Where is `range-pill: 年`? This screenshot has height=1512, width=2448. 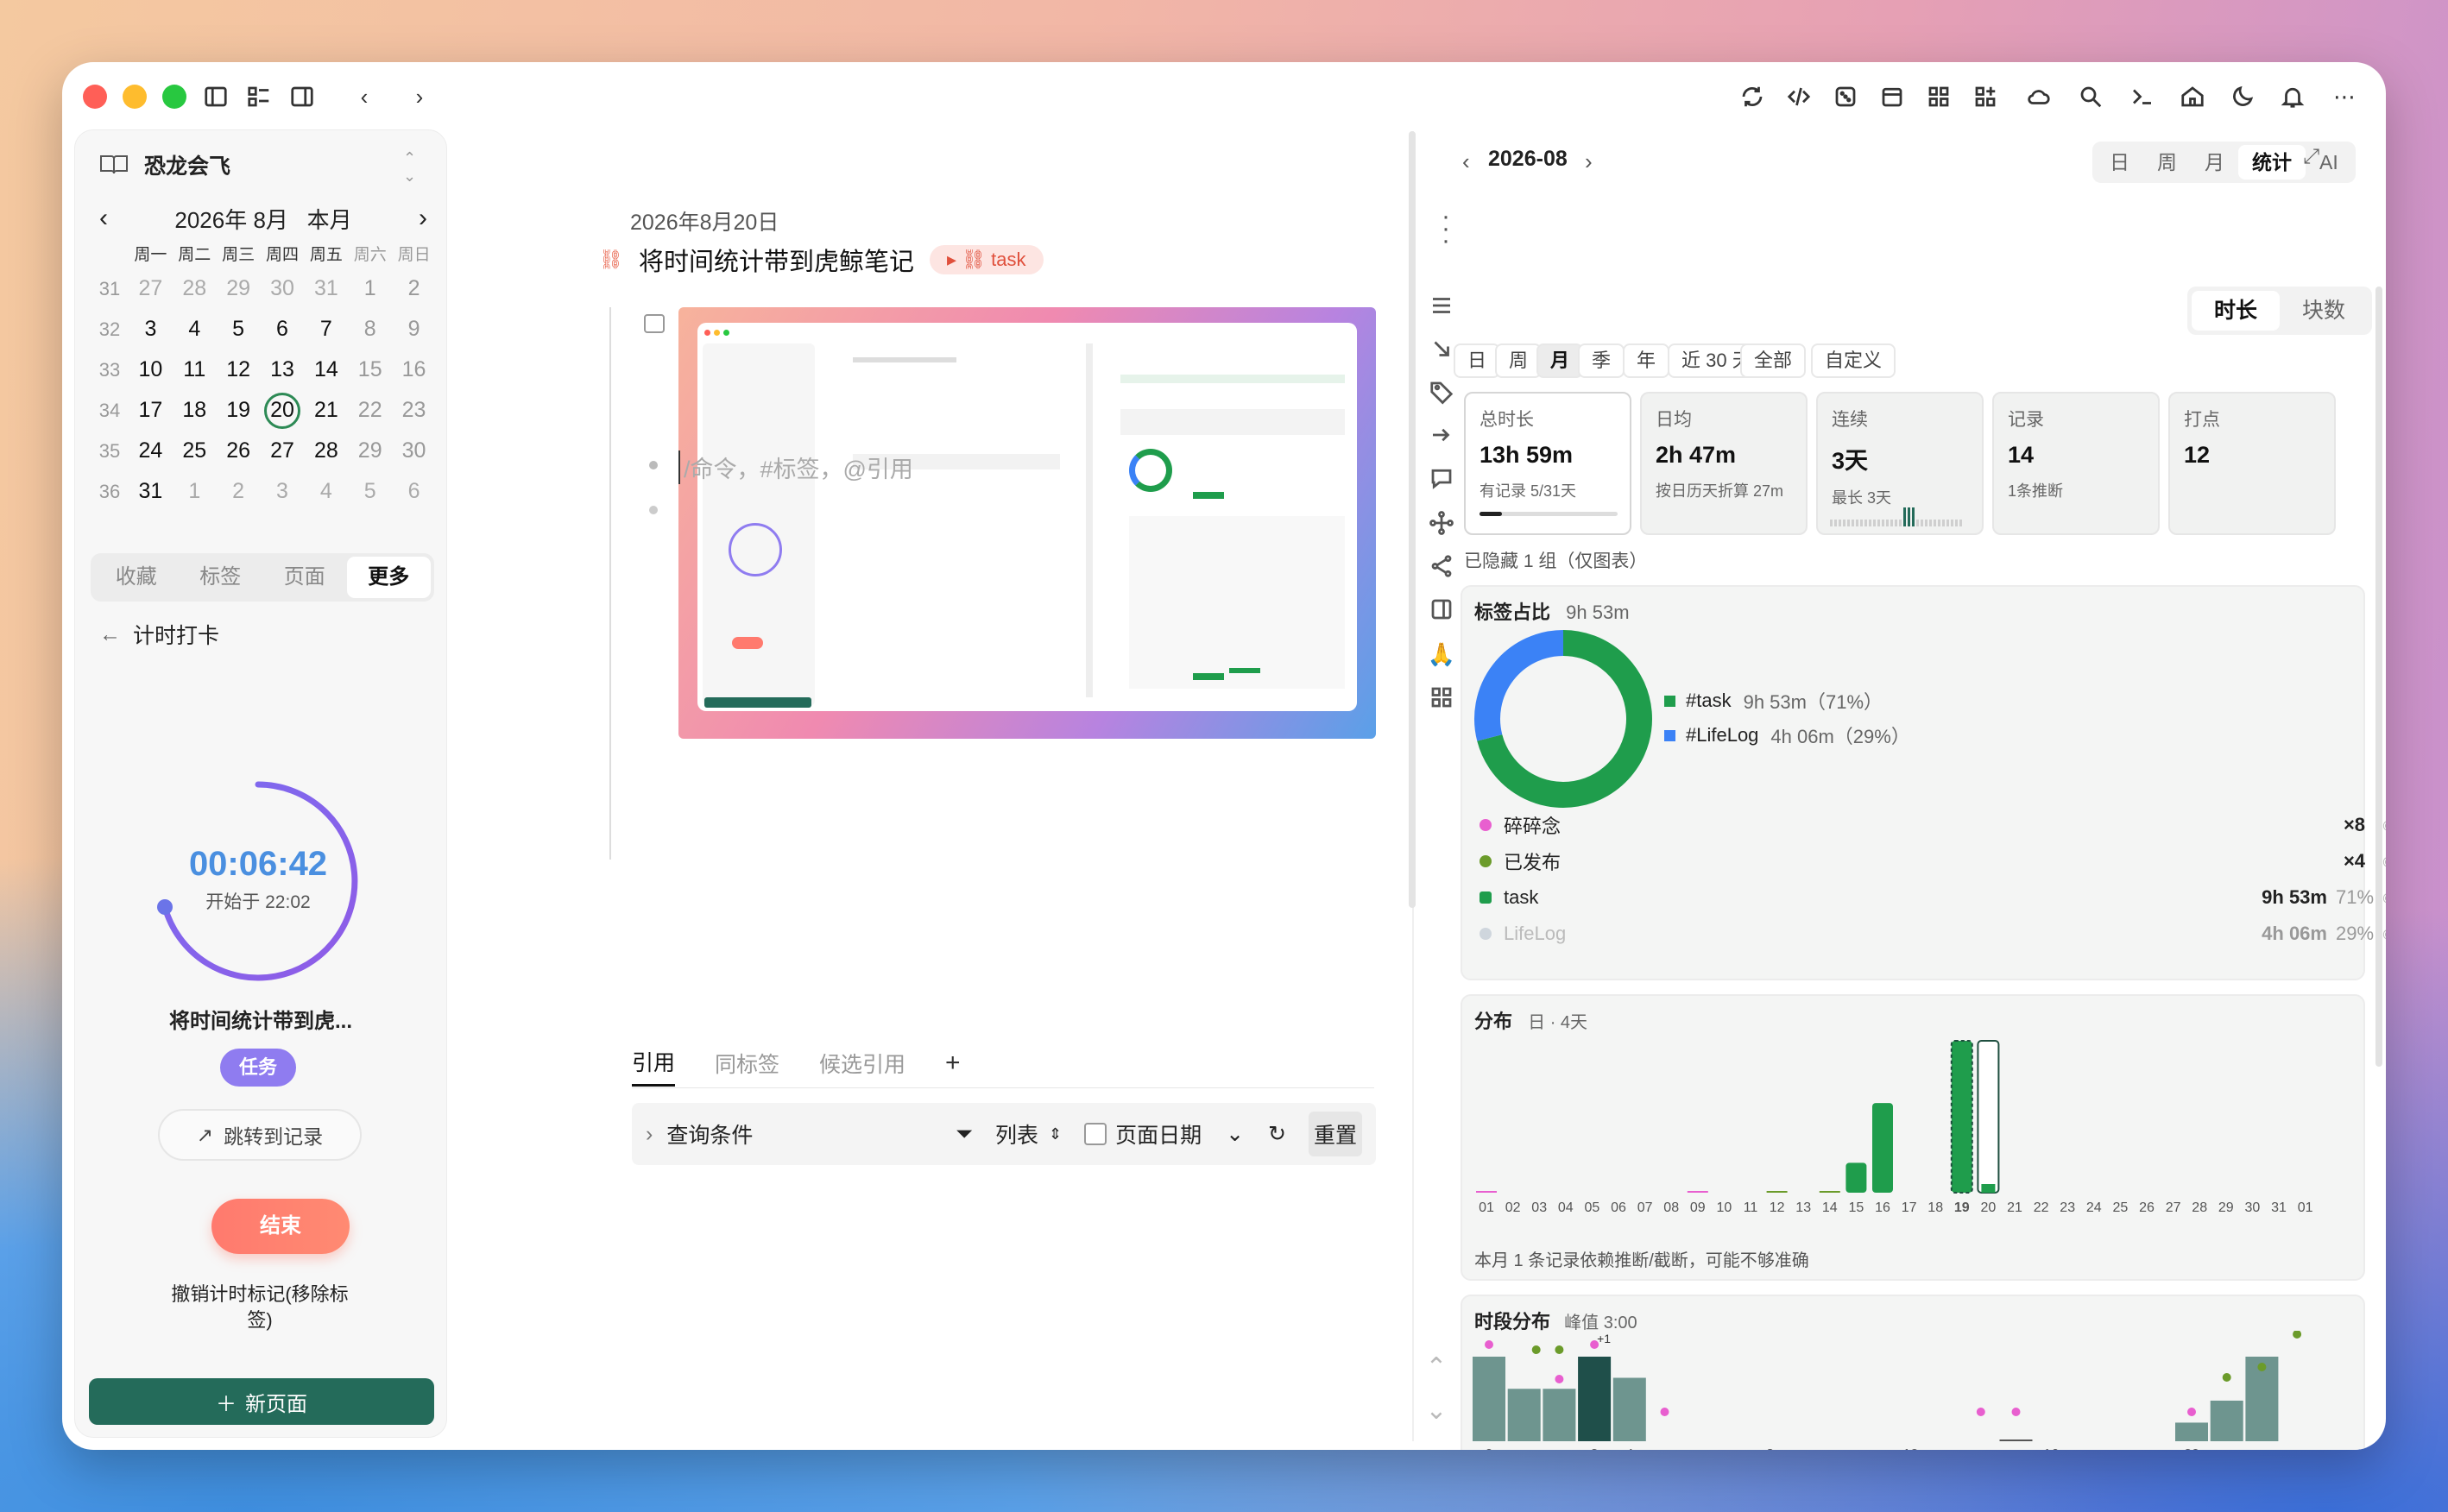
range-pill: 年 is located at coordinates (1646, 361).